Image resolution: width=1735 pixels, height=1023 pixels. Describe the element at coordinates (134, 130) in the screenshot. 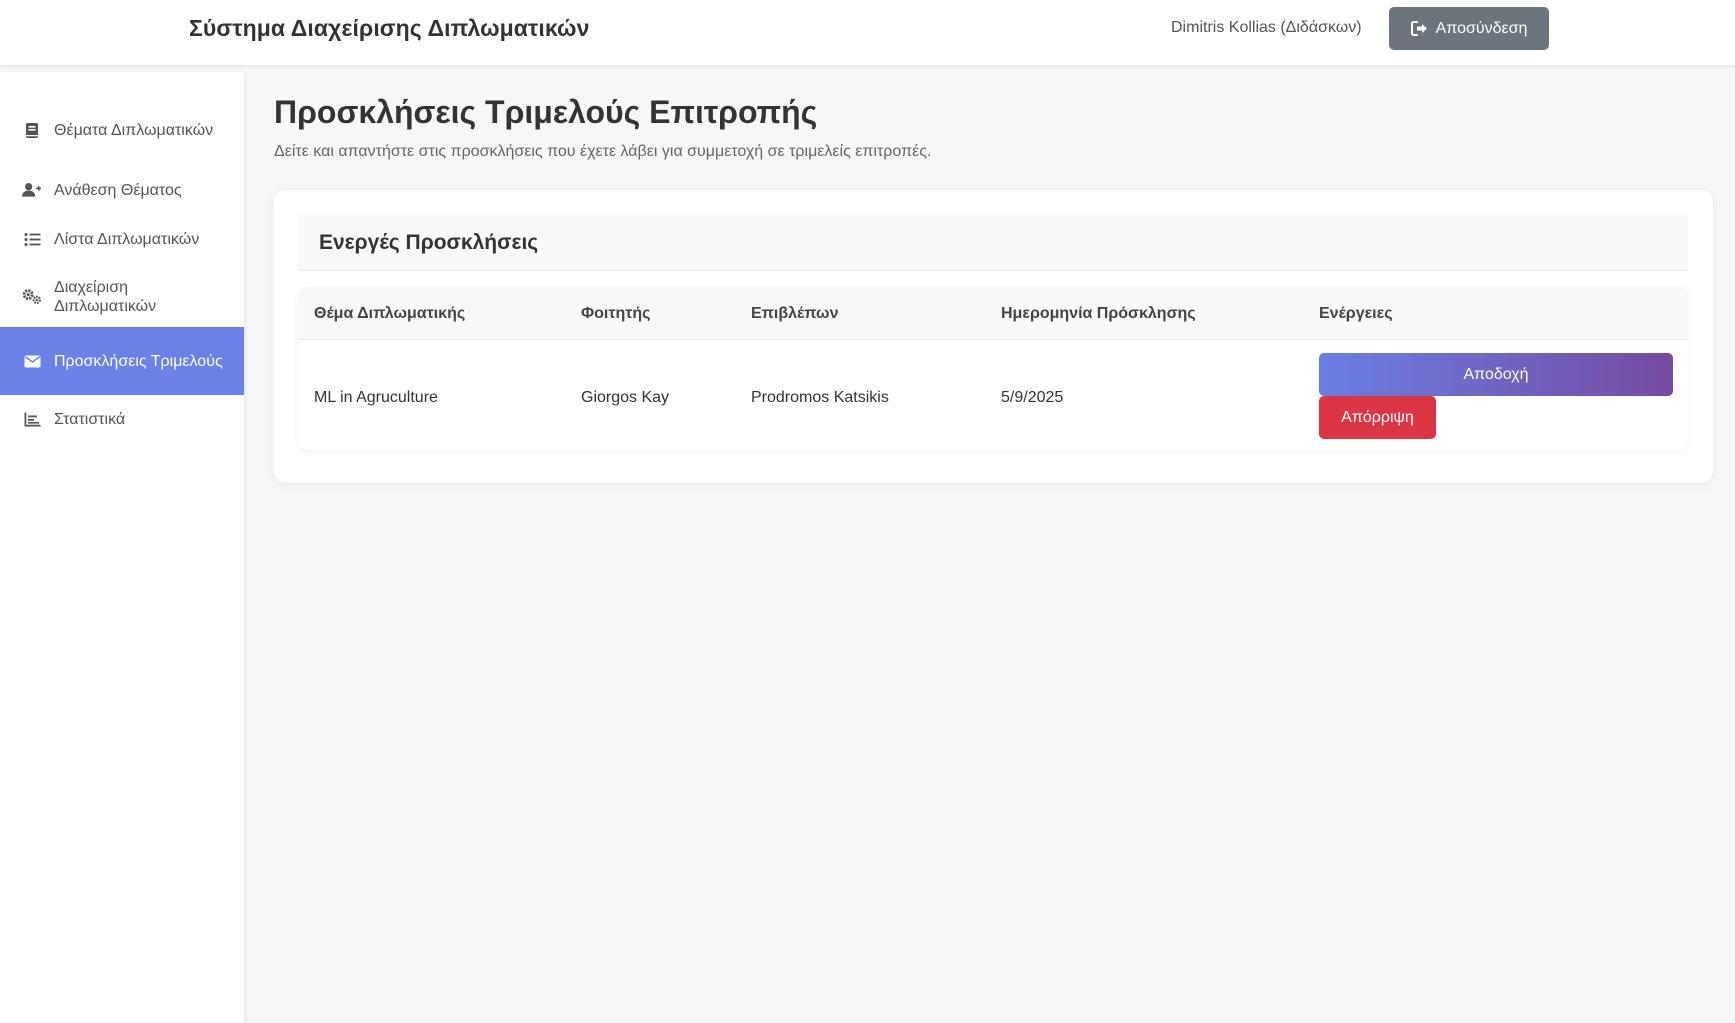

I see `sidebar-item-label: Θέματα Διπλωματικών` at that location.